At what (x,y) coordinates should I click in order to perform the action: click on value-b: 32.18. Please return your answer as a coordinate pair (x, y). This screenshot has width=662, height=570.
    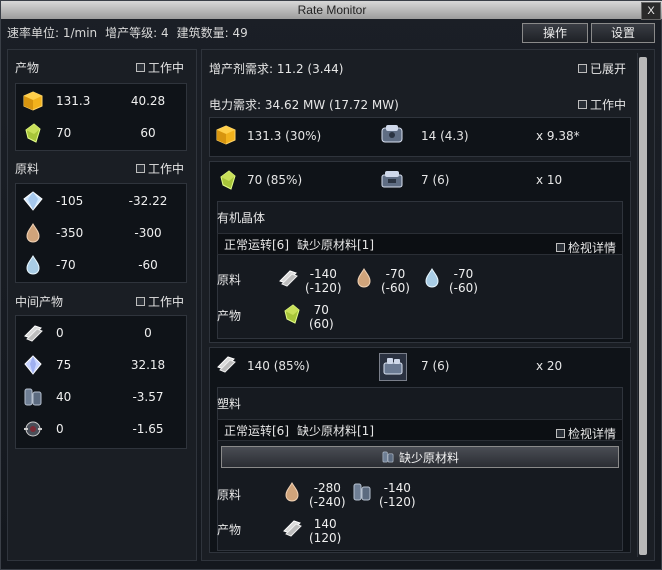
    Looking at the image, I should click on (148, 365).